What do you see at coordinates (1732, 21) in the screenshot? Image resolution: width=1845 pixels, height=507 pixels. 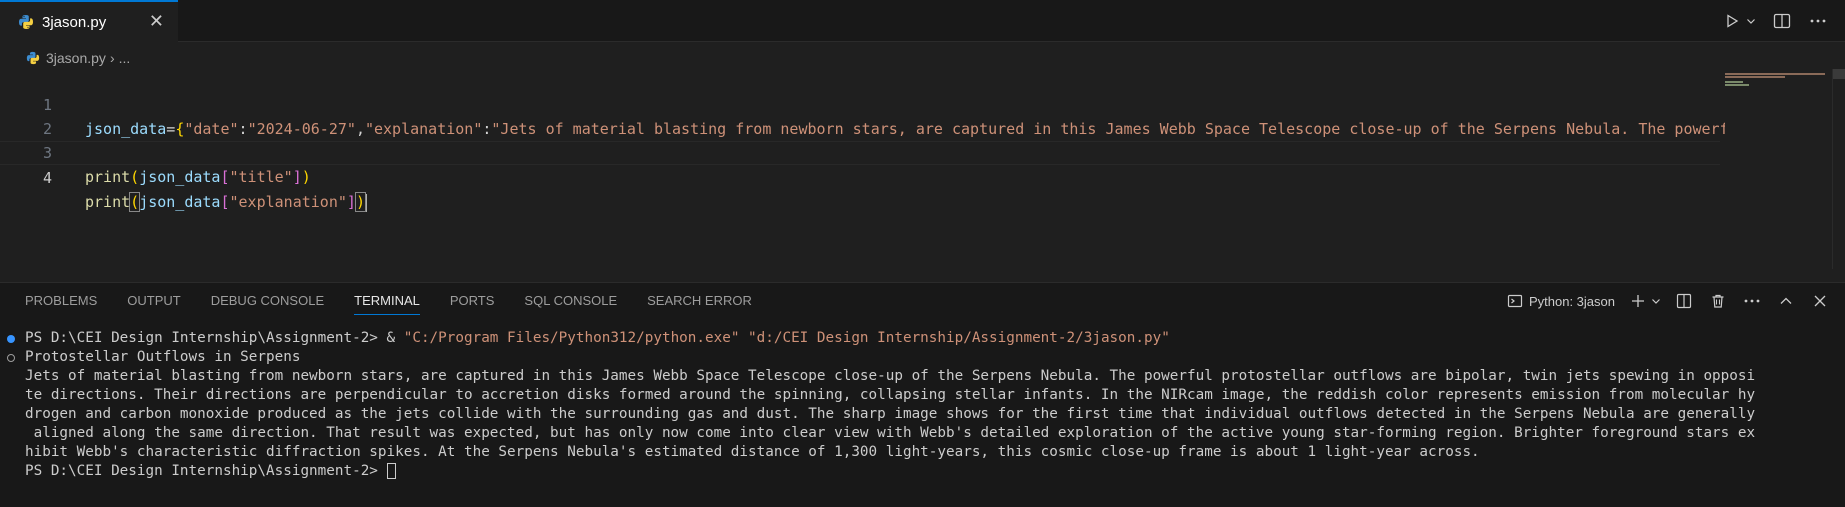 I see `run-icon` at bounding box center [1732, 21].